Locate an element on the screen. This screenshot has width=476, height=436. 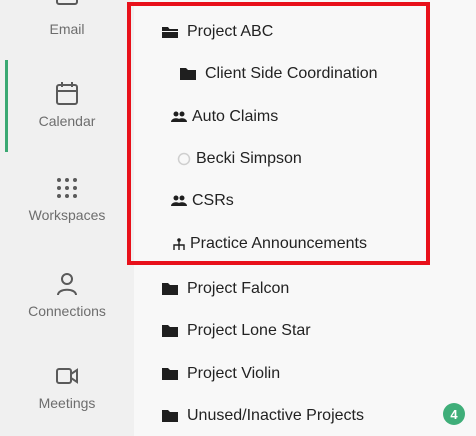
tree-item-label: Project ABC is located at coordinates (230, 31).